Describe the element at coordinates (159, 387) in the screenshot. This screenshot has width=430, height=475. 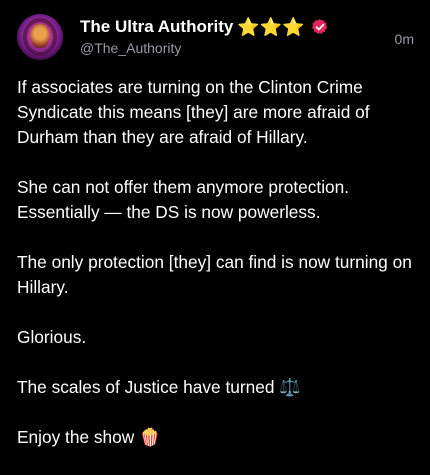
I see `post-paragraph: The scales of Justice have turned ⚖️` at that location.